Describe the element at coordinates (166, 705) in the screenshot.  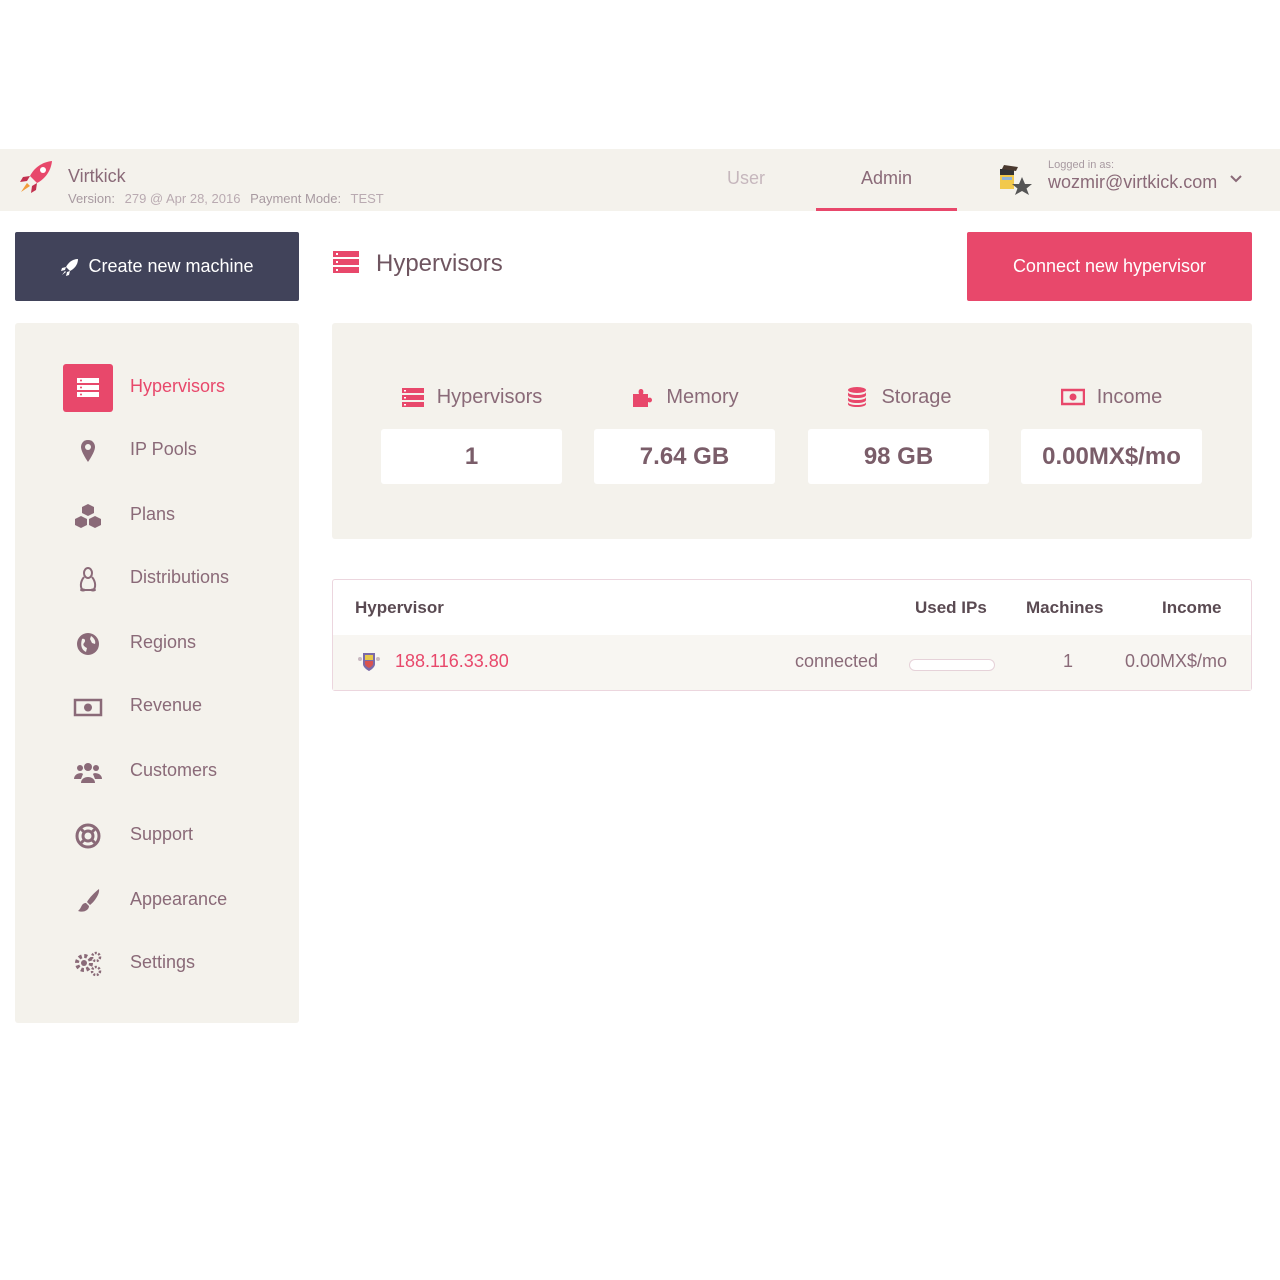
I see `sidebar-item-label: Revenue` at that location.